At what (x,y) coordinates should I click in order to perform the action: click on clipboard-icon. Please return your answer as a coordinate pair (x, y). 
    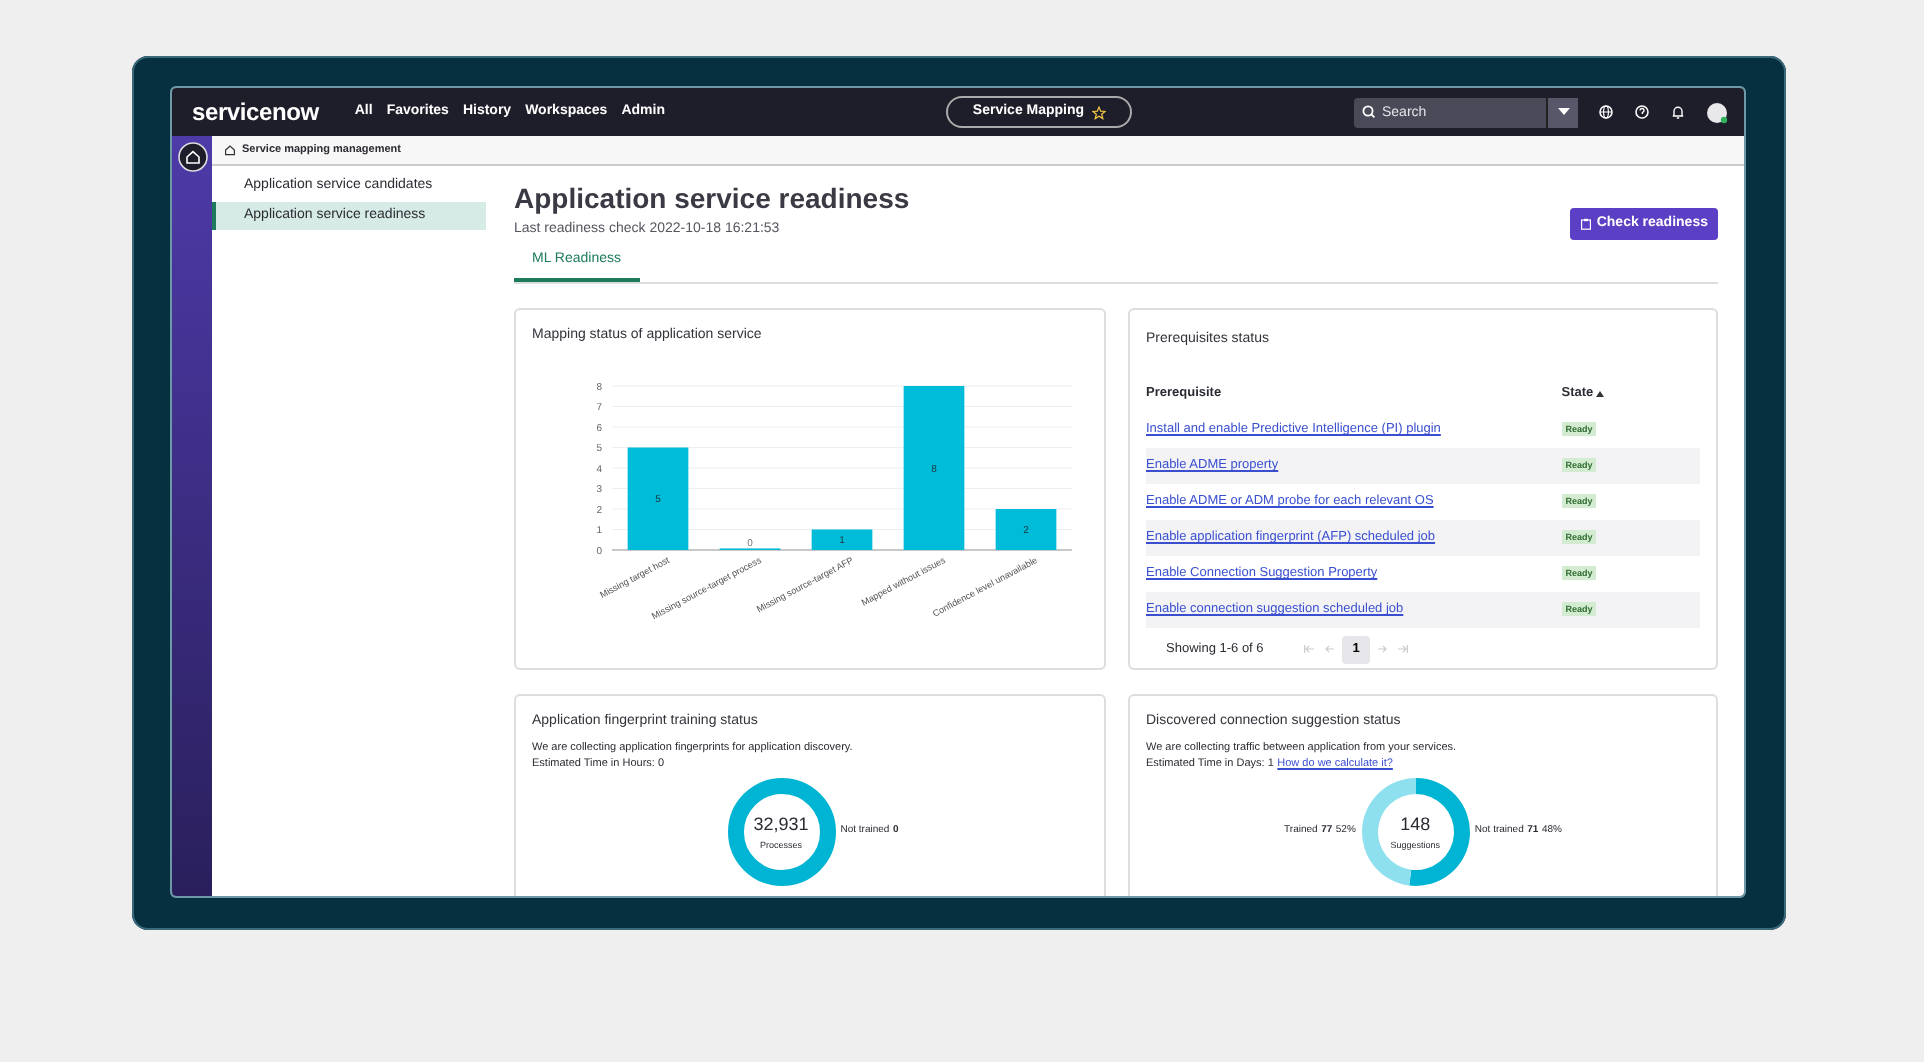
    Looking at the image, I should click on (1586, 224).